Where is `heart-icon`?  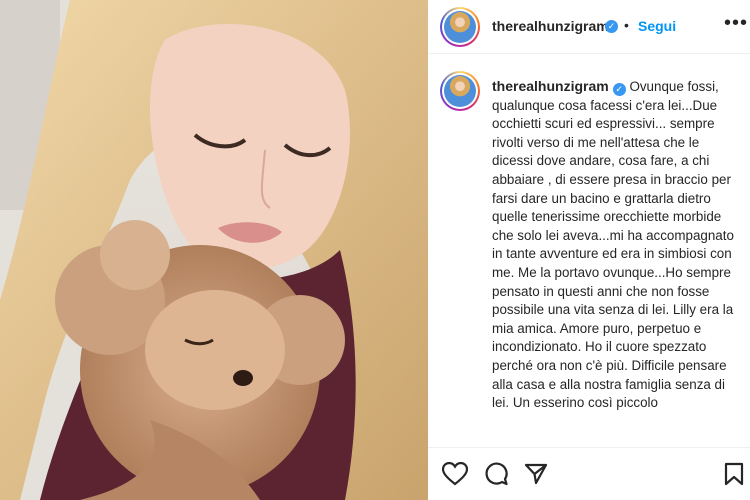 heart-icon is located at coordinates (455, 474).